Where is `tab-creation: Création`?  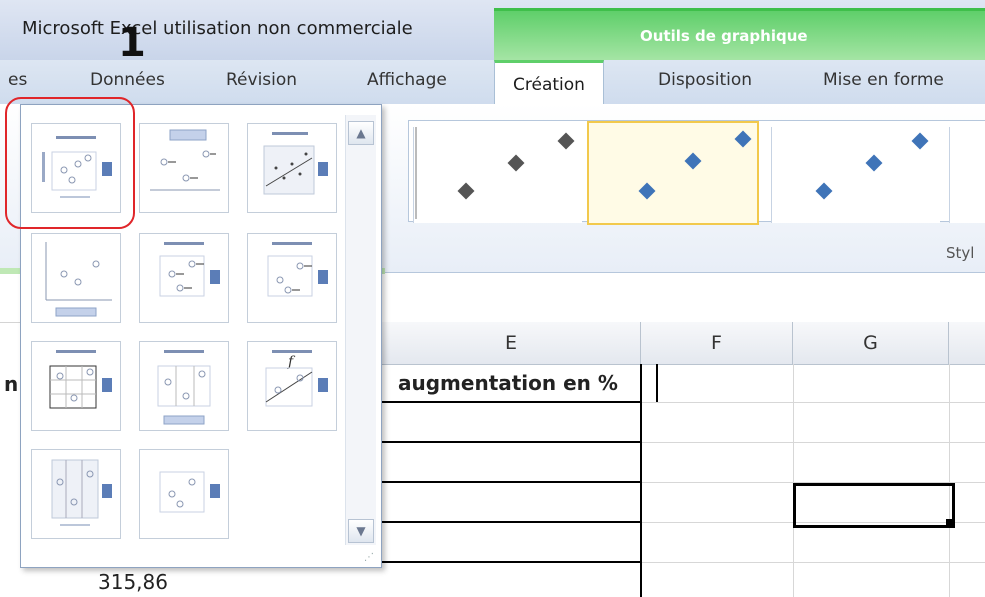 tab-creation: Création is located at coordinates (549, 83).